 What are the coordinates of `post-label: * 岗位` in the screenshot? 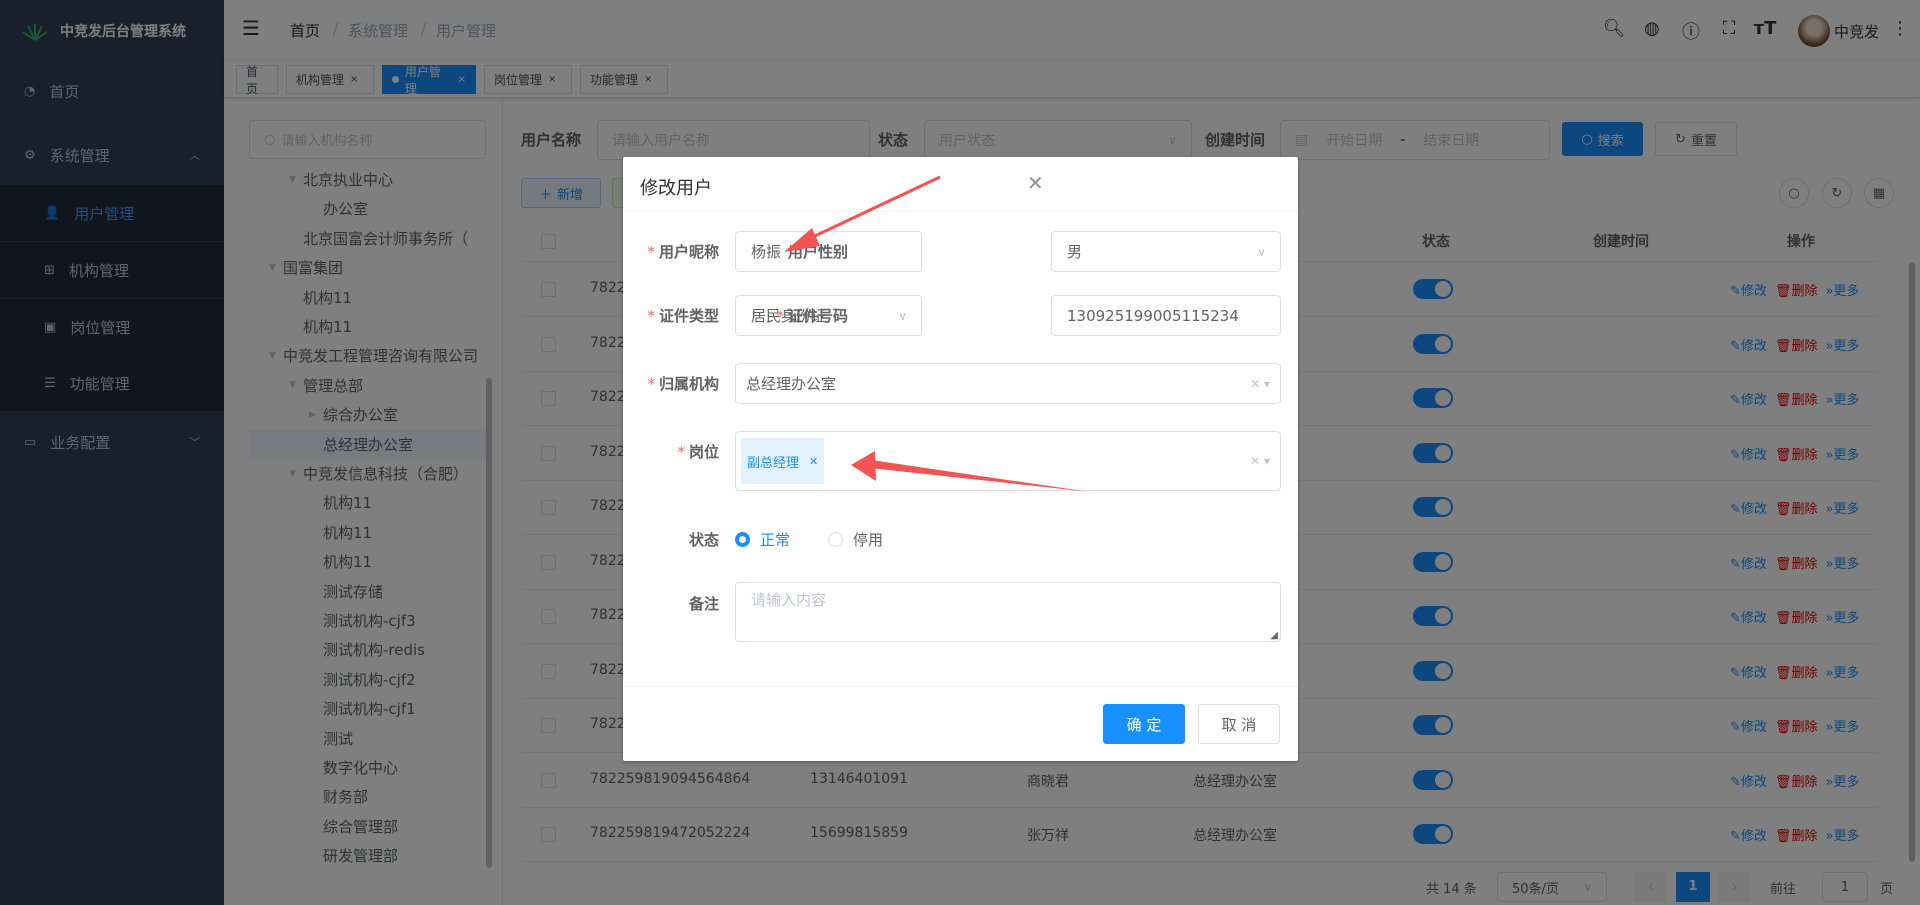 It's located at (698, 452).